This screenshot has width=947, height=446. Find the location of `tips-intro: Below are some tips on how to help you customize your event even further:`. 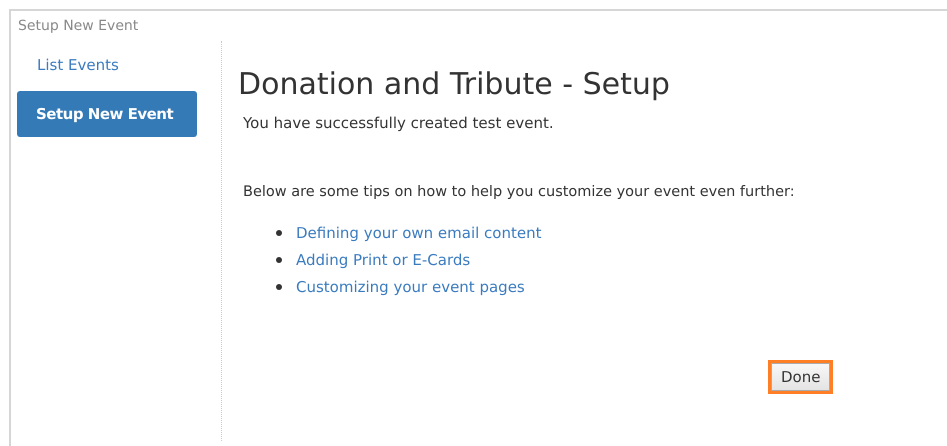

tips-intro: Below are some tips on how to help you customize your event even further: is located at coordinates (519, 192).